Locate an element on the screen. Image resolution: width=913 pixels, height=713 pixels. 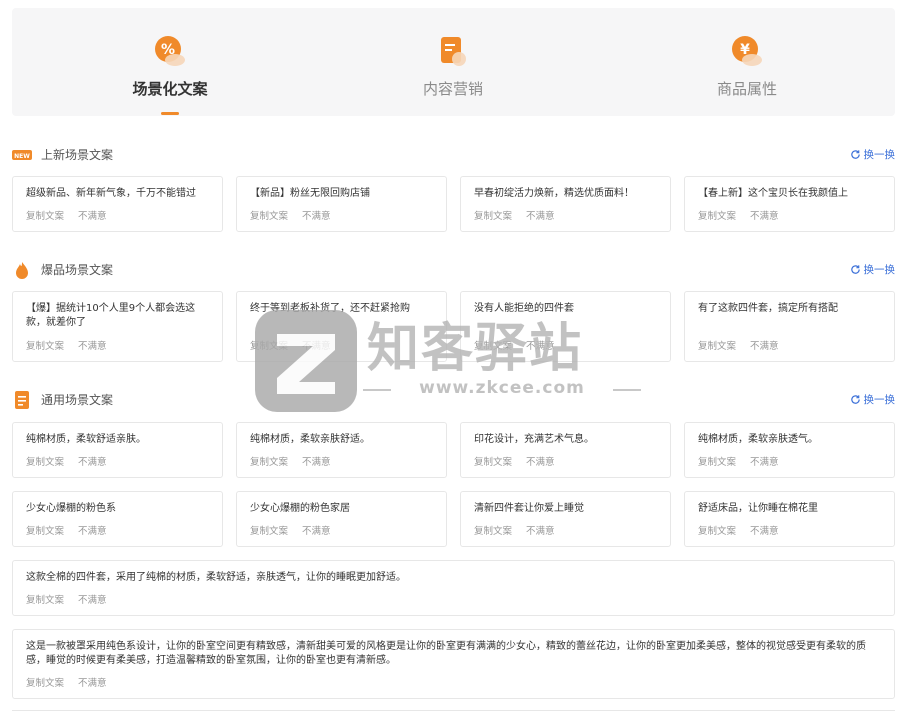
flame-icon is located at coordinates (22, 270).